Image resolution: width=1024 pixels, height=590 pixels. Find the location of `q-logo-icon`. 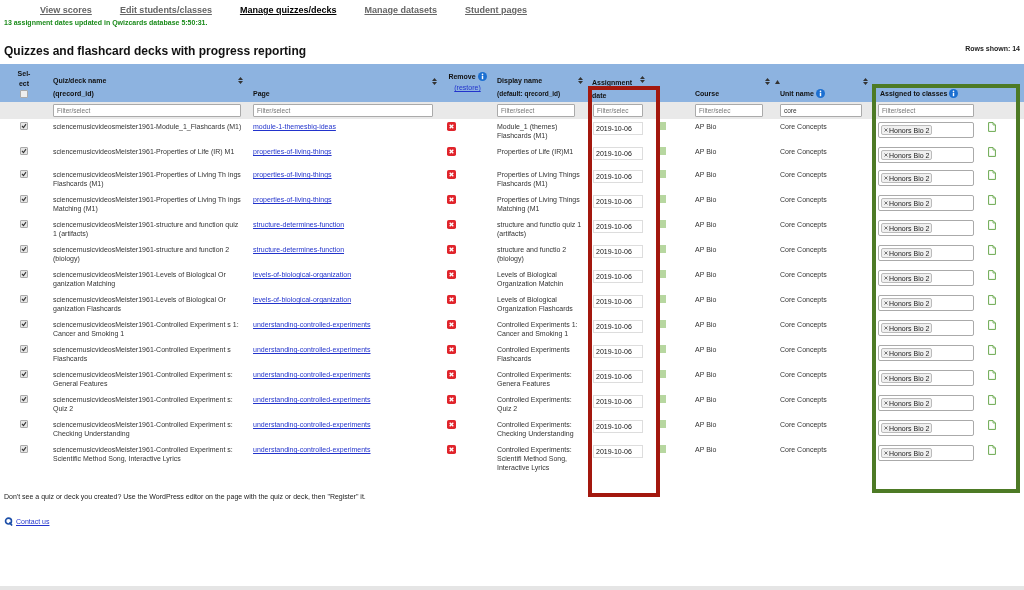

q-logo-icon is located at coordinates (8, 522).